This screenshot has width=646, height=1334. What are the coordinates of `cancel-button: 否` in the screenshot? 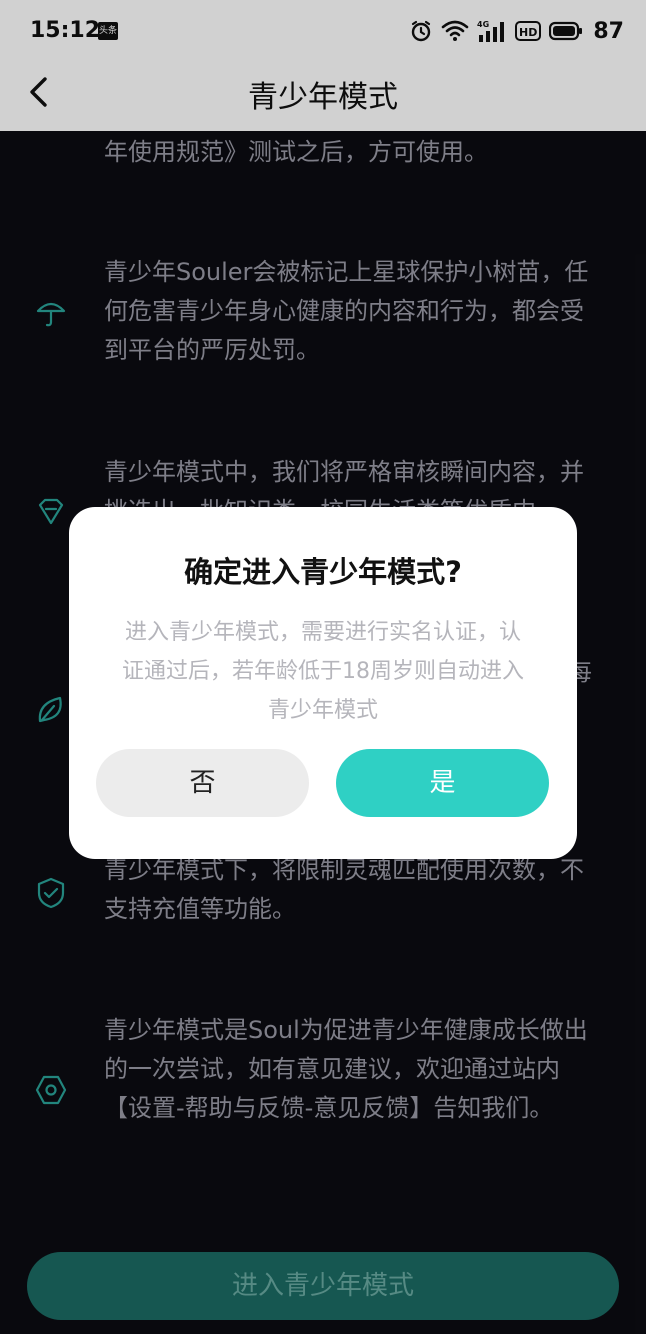 It's located at (202, 783).